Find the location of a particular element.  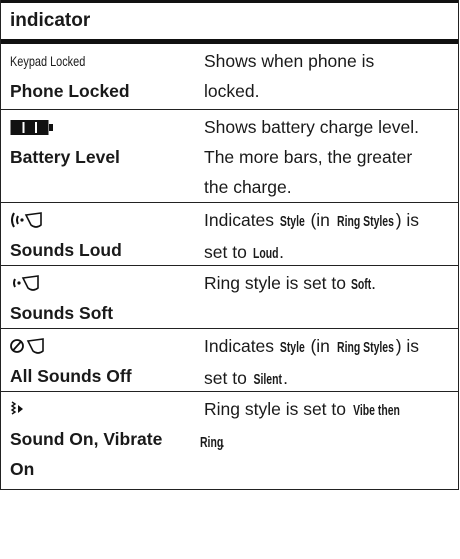

description-line: The more bars, the greater is located at coordinates (308, 157).